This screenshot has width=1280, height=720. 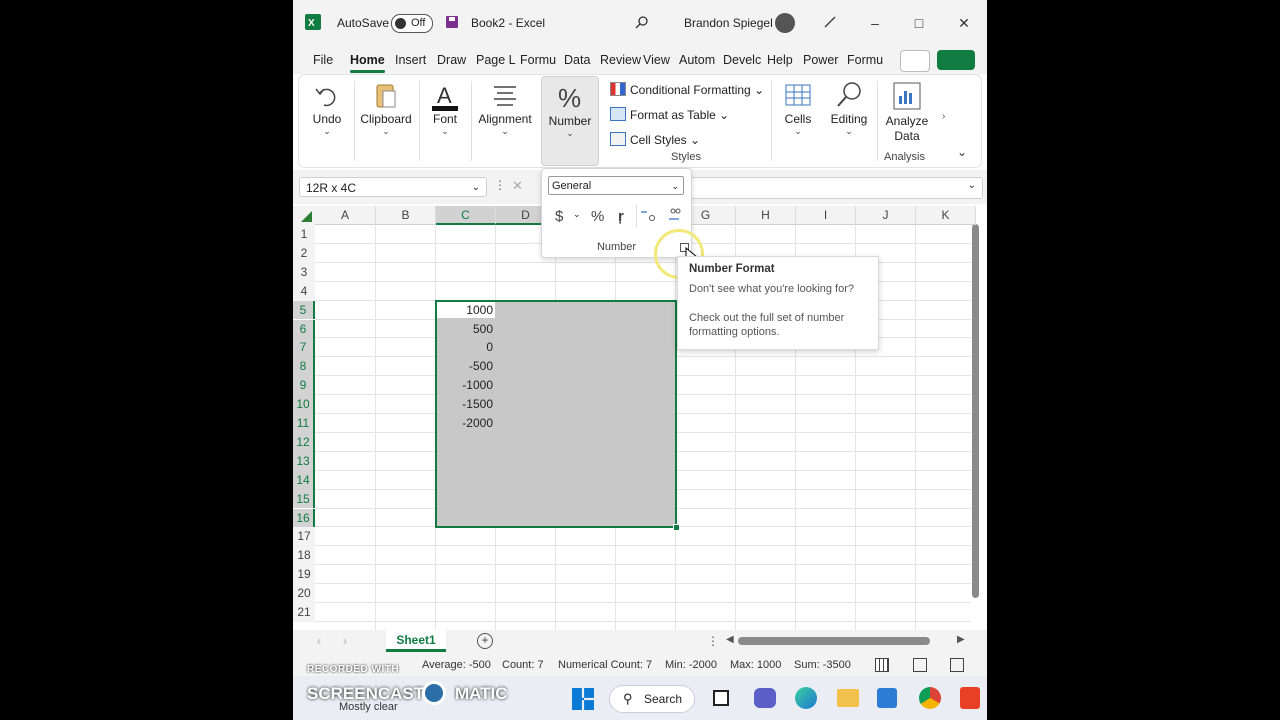 What do you see at coordinates (304, 404) in the screenshot?
I see `row-header: 10` at bounding box center [304, 404].